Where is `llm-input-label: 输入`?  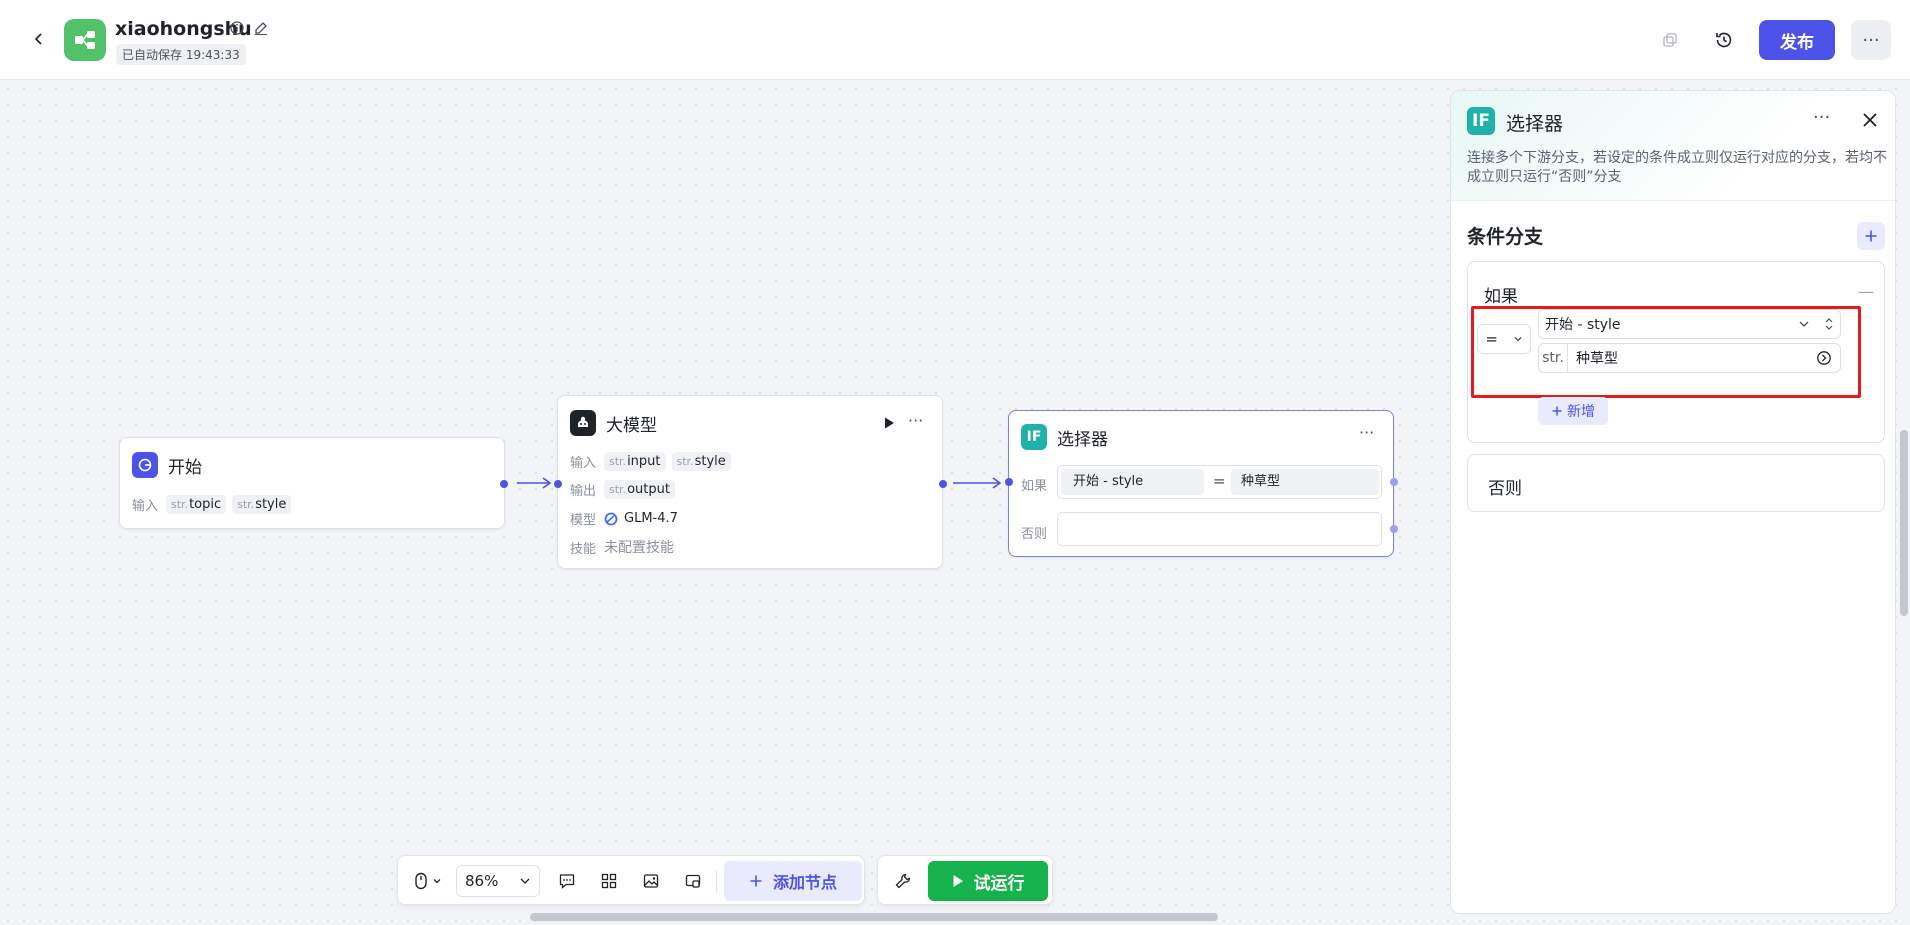
llm-input-label: 输入 is located at coordinates (583, 463).